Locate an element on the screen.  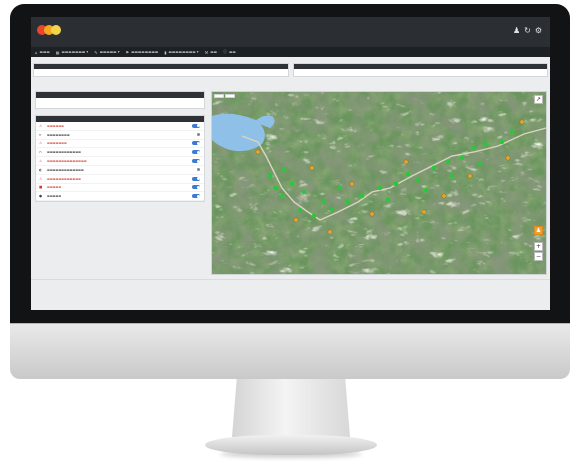
edit-icon: ✎ is located at coordinates (96, 52).